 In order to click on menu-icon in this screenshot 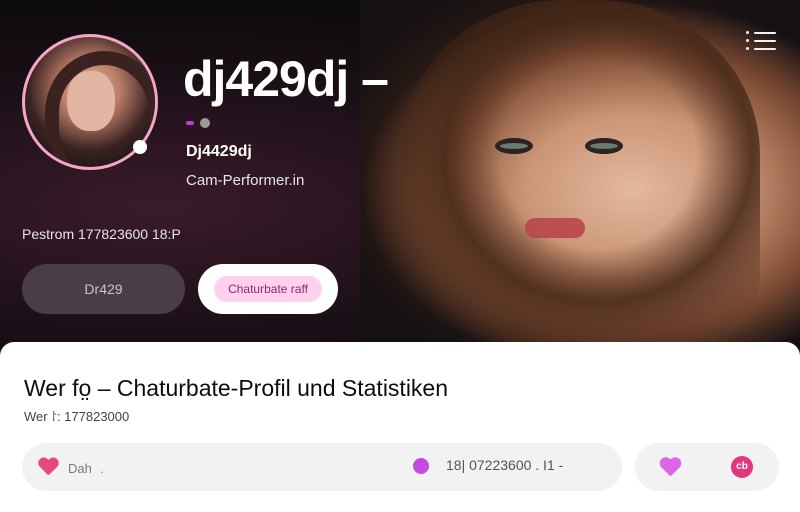, I will do `click(761, 41)`.